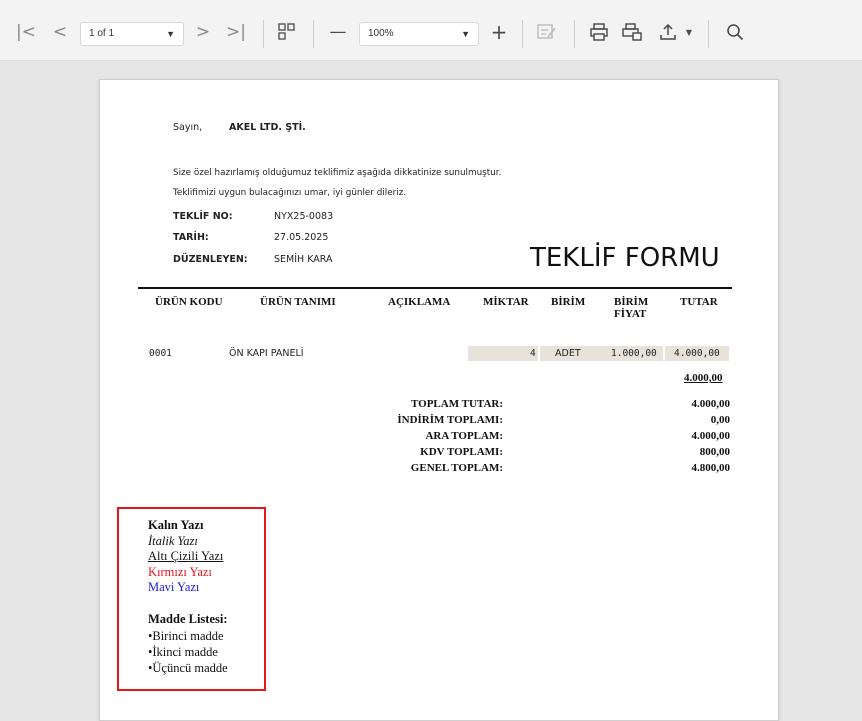 Image resolution: width=862 pixels, height=721 pixels. I want to click on zoom-select: 100% ▼, so click(419, 34).